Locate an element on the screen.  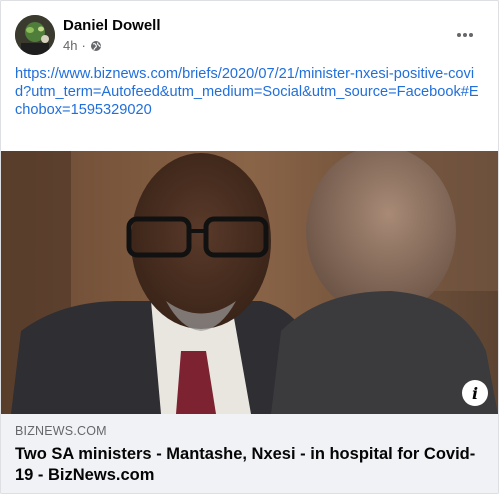
avatar is located at coordinates (35, 35).